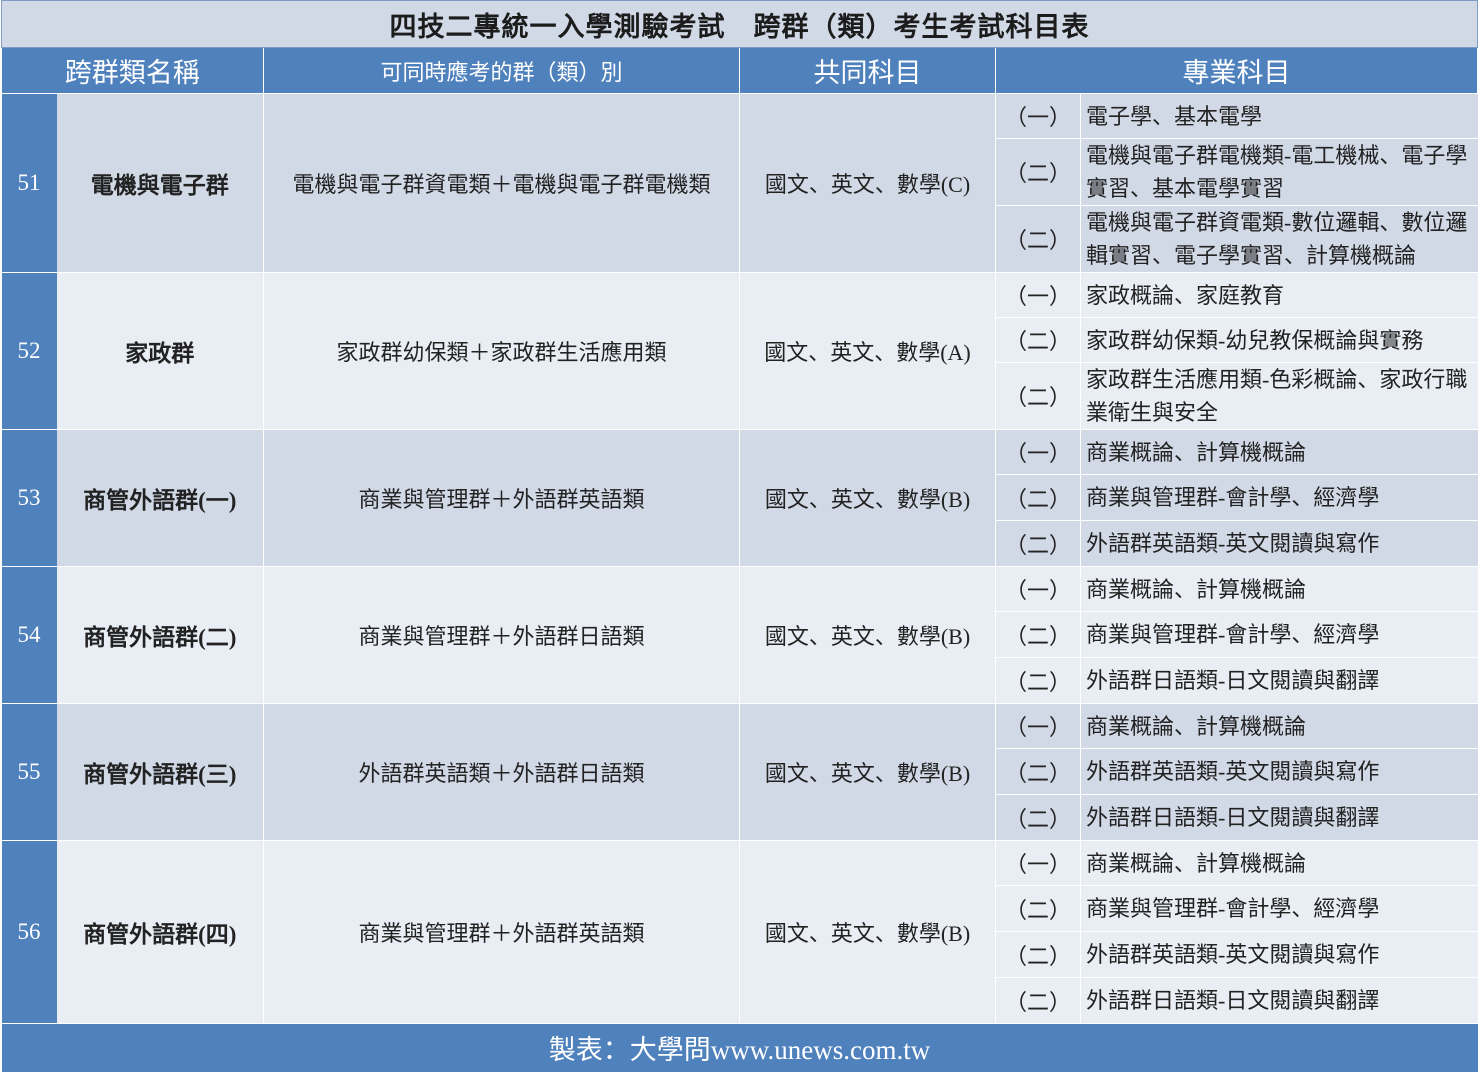 The width and height of the screenshot is (1478, 1074). What do you see at coordinates (501, 70) in the screenshot?
I see `header-combo: 可同時應考的群（類）別` at bounding box center [501, 70].